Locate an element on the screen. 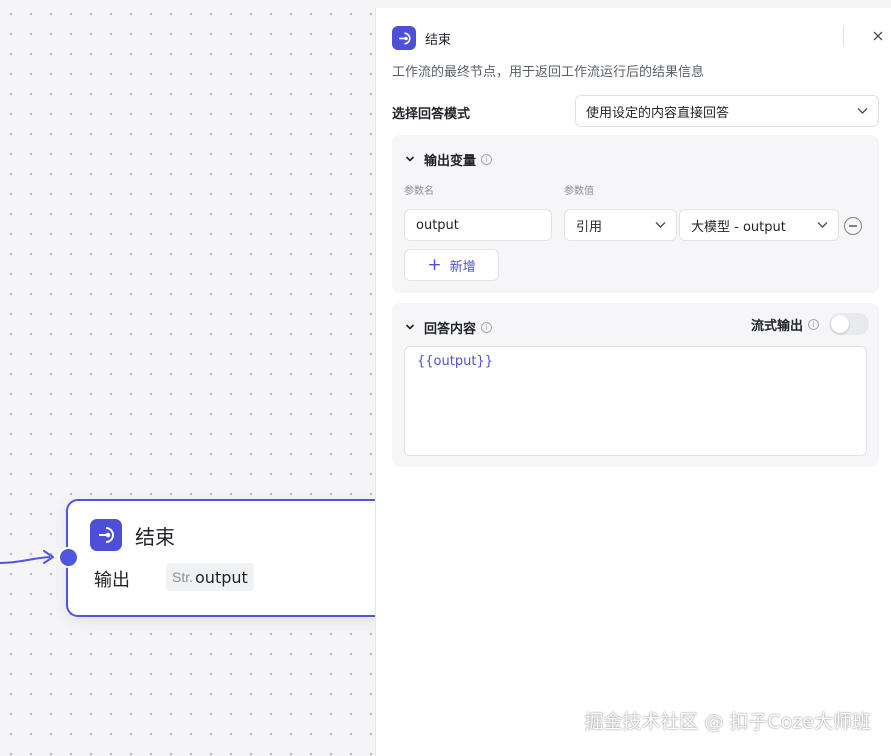  answer-content-header: 回答内容 i is located at coordinates (448, 327).